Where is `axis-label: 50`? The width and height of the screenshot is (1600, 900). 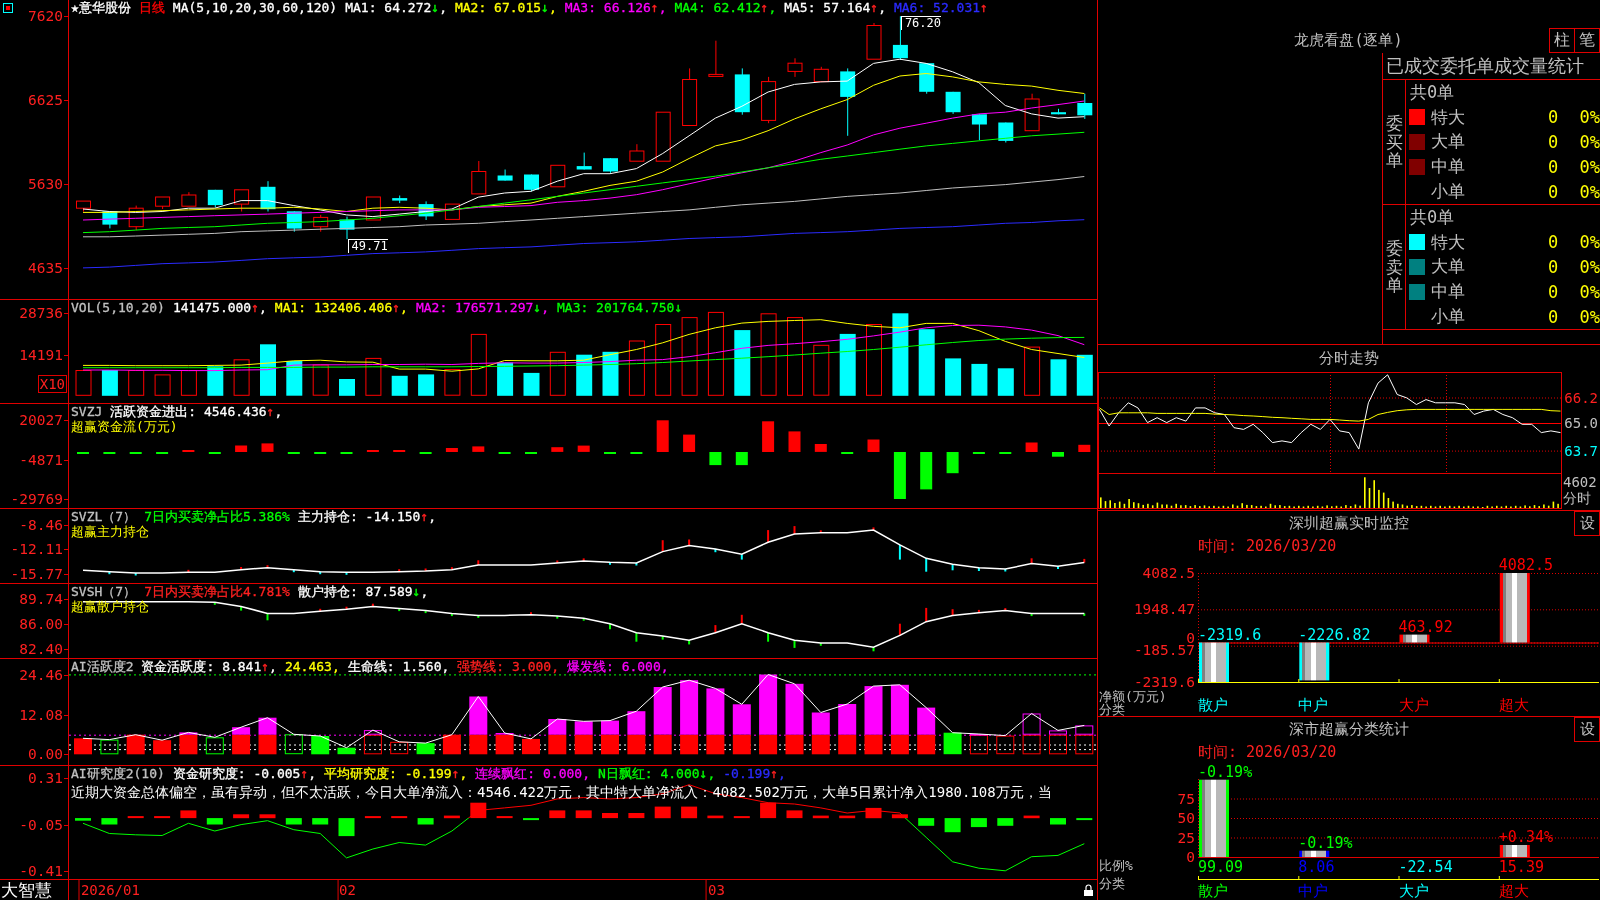 axis-label: 50 is located at coordinates (1186, 818).